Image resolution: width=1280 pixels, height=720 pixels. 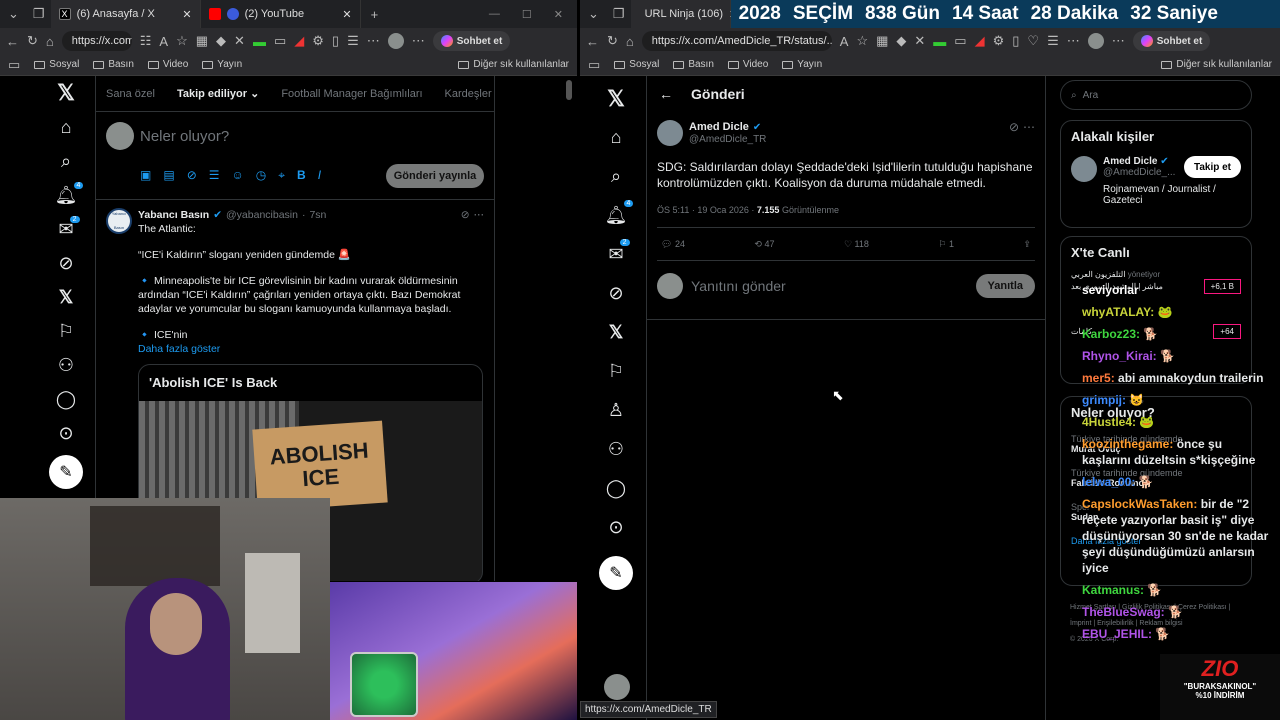 I want to click on close-tab-icon: ✕, so click(x=346, y=14).